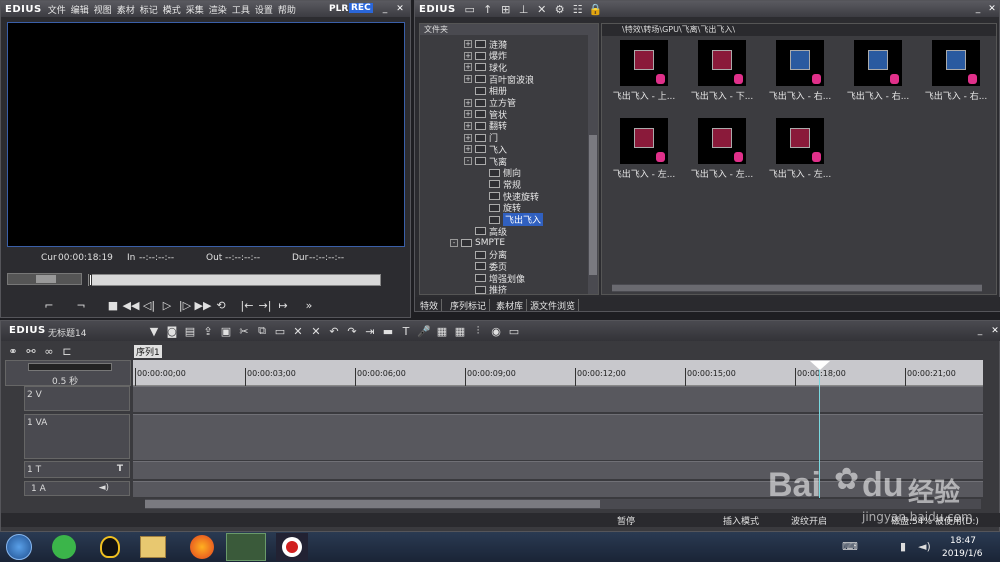  What do you see at coordinates (542, 9) in the screenshot?
I see `delete-icon: ✕` at bounding box center [542, 9].